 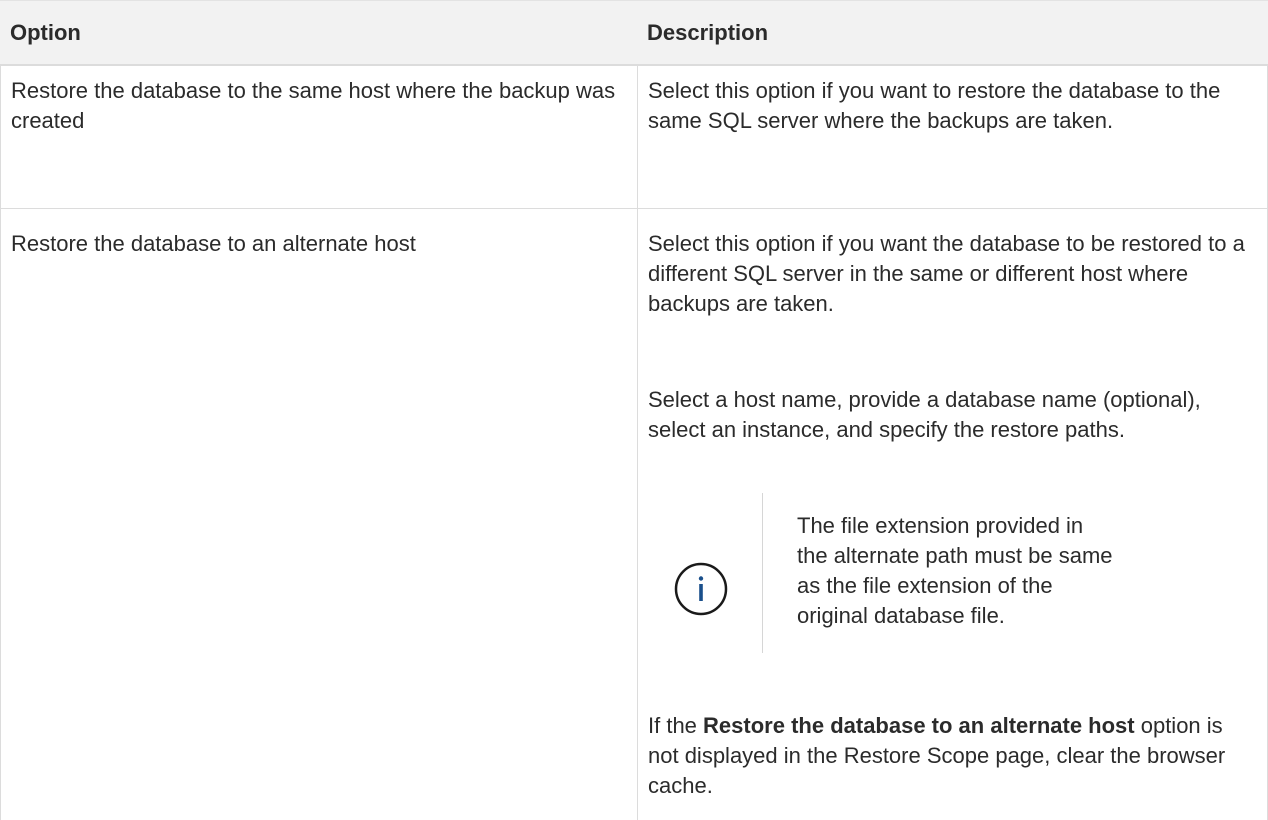 What do you see at coordinates (708, 32) in the screenshot?
I see `column-header-description: Description` at bounding box center [708, 32].